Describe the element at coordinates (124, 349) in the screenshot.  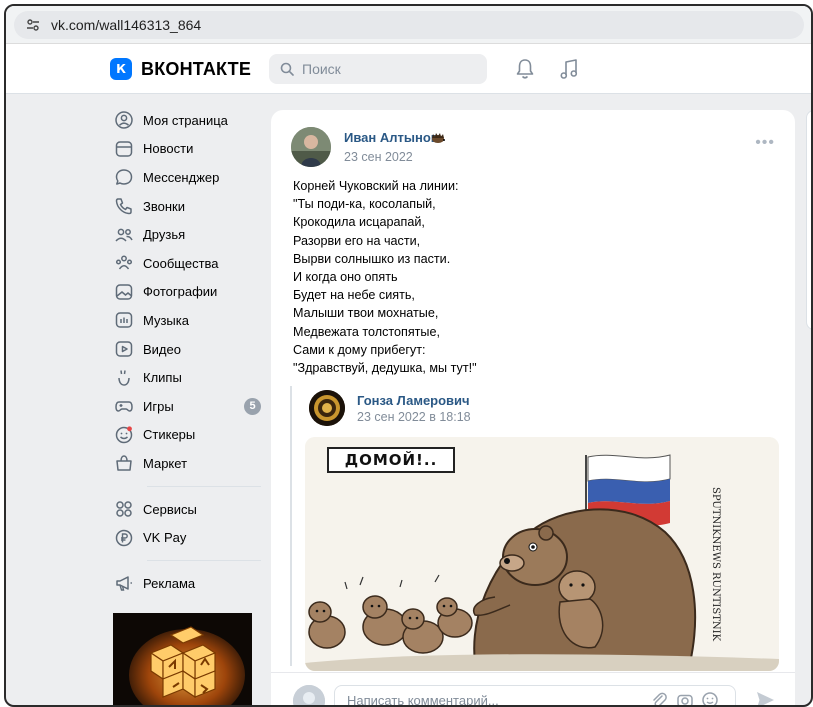
I see `video-icon` at that location.